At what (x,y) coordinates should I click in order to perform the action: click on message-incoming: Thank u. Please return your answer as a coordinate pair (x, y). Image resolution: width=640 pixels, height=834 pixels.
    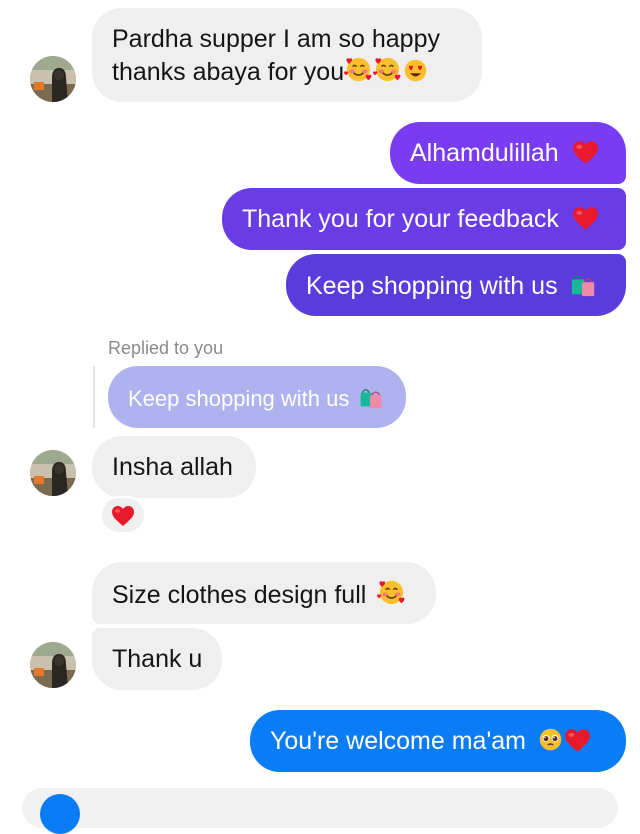
    Looking at the image, I should click on (157, 659).